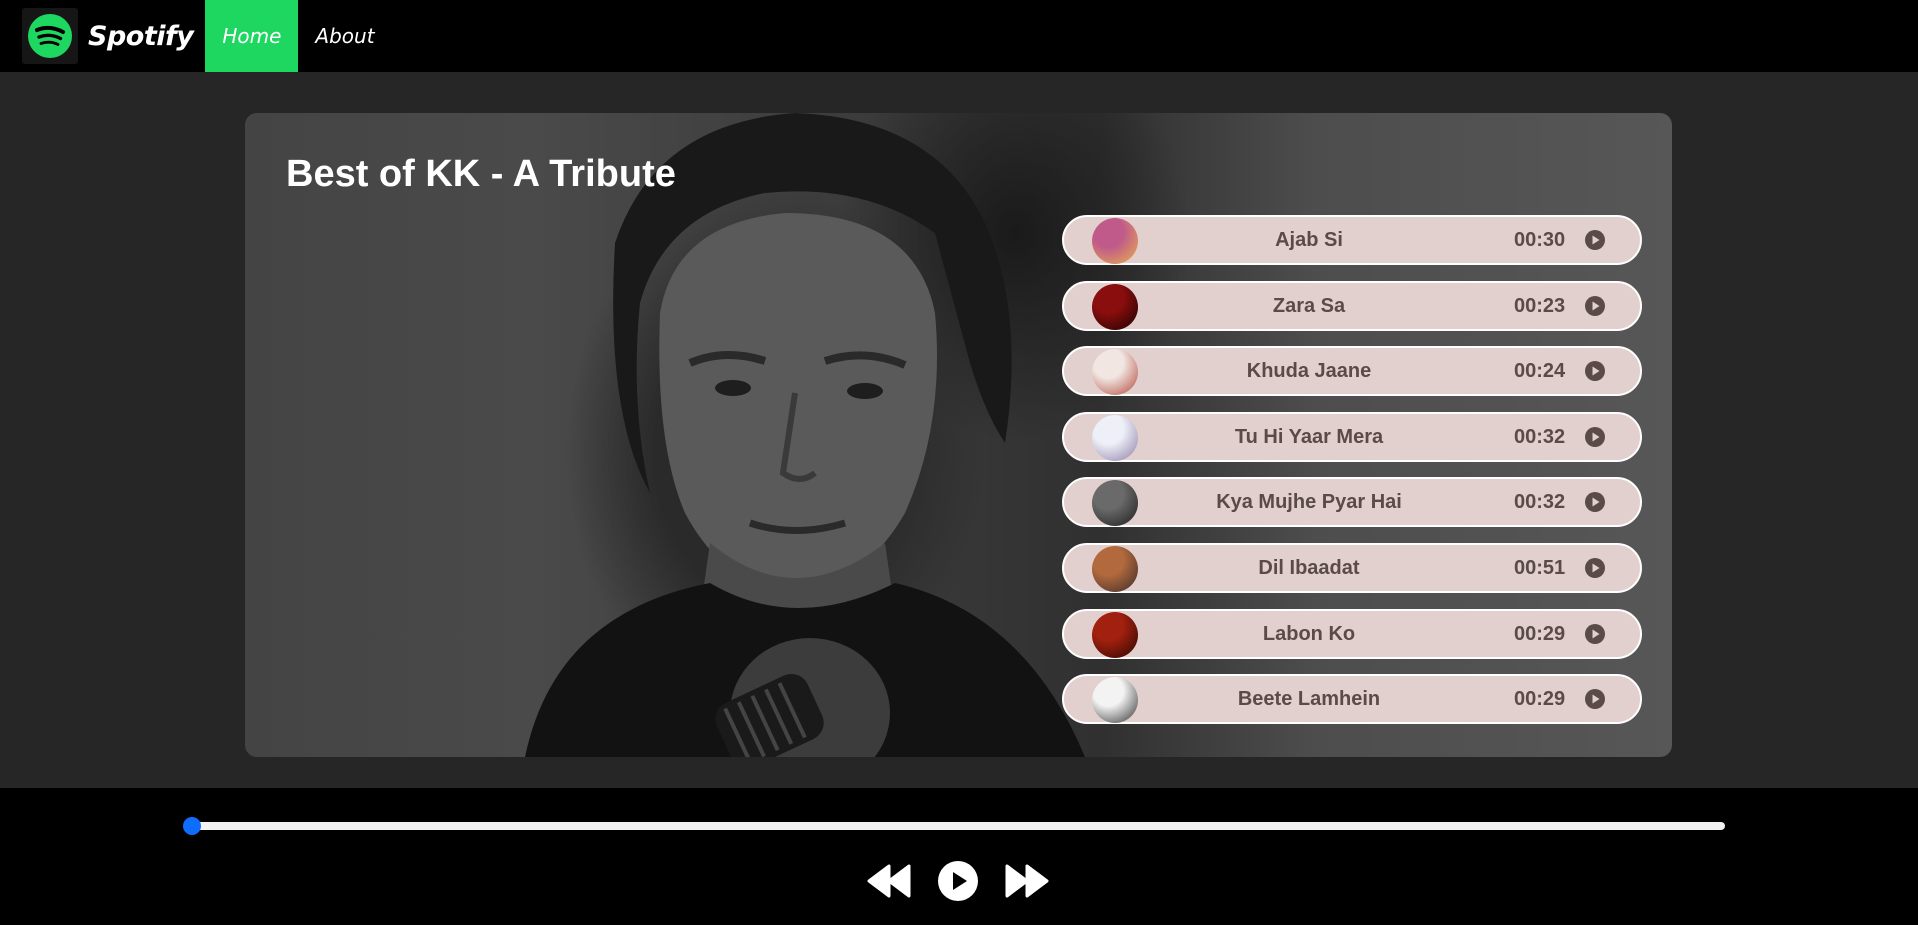 This screenshot has height=925, width=1918. Describe the element at coordinates (1540, 305) in the screenshot. I see `song-duration: 00:23` at that location.